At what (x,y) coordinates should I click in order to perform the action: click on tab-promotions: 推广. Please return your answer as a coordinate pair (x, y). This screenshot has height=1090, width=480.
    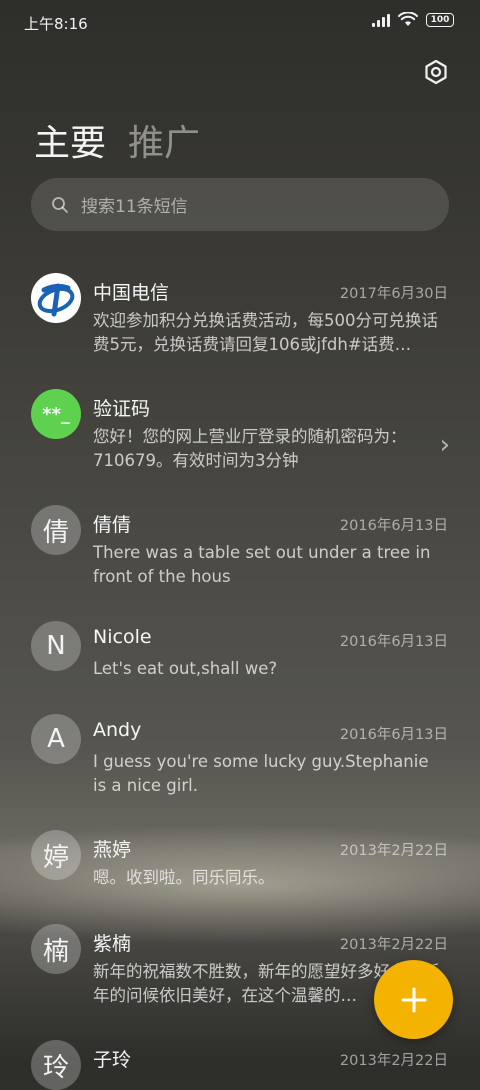
    Looking at the image, I should click on (164, 140).